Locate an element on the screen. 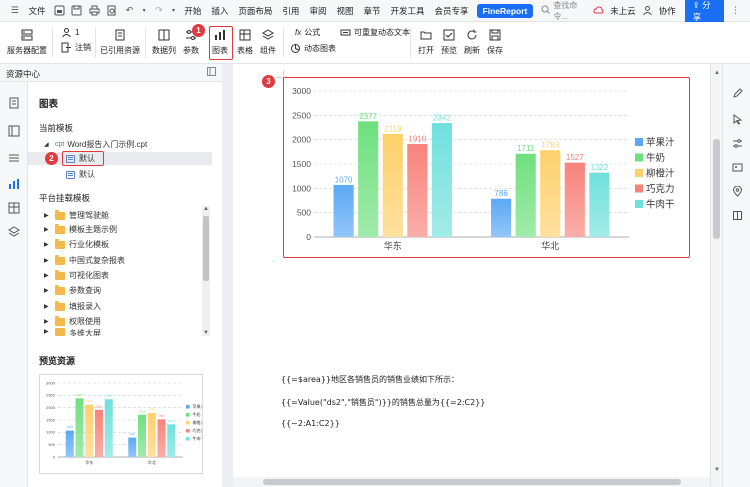  bar-苹果汁 is located at coordinates (132, 447).